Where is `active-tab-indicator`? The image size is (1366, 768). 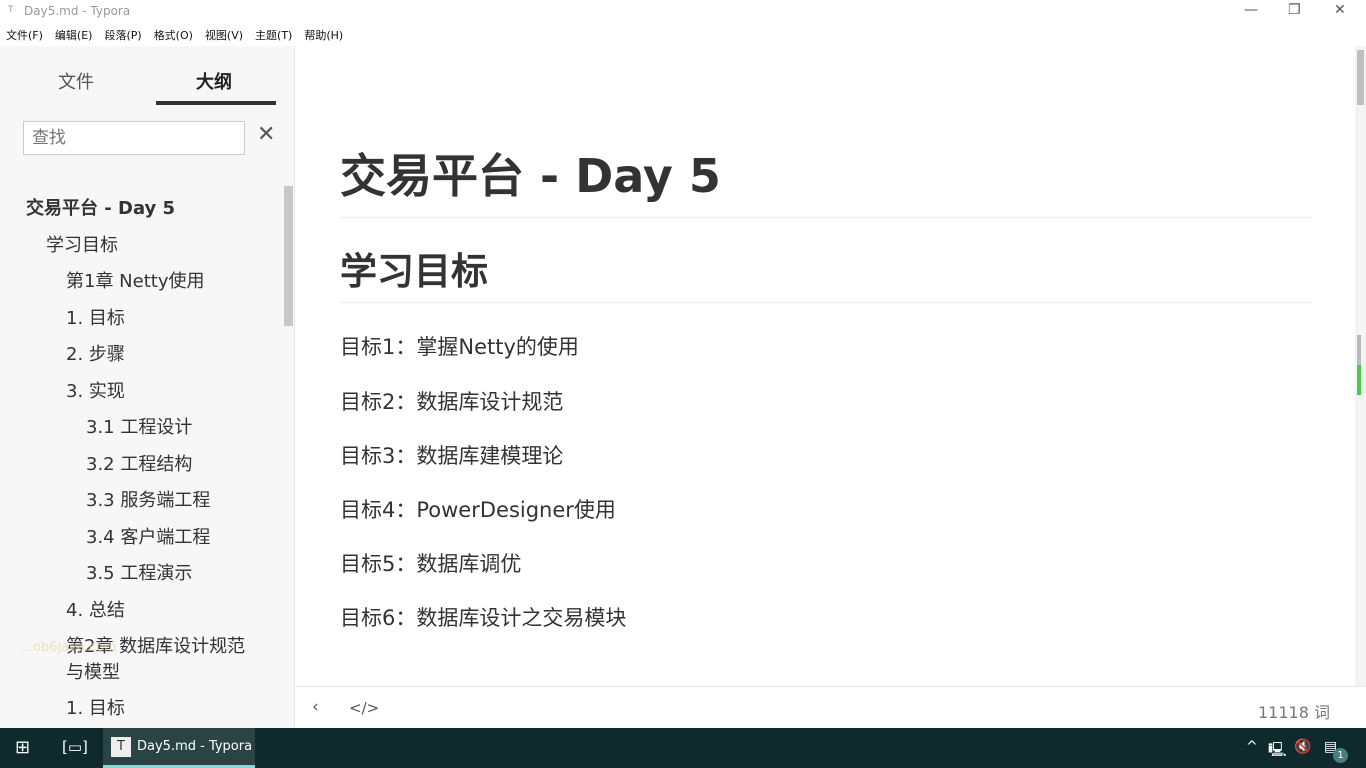
active-tab-indicator is located at coordinates (216, 103).